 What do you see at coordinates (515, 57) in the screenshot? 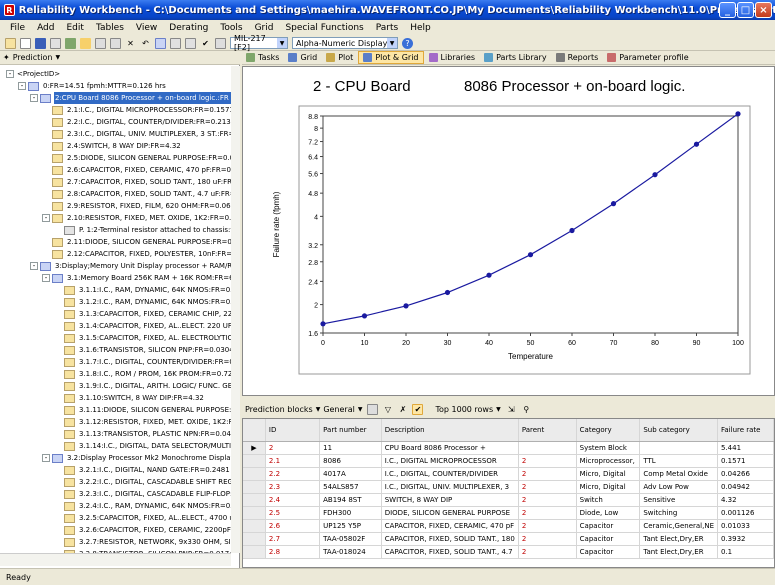
I see `tab-parts-library: Parts Library` at bounding box center [515, 57].